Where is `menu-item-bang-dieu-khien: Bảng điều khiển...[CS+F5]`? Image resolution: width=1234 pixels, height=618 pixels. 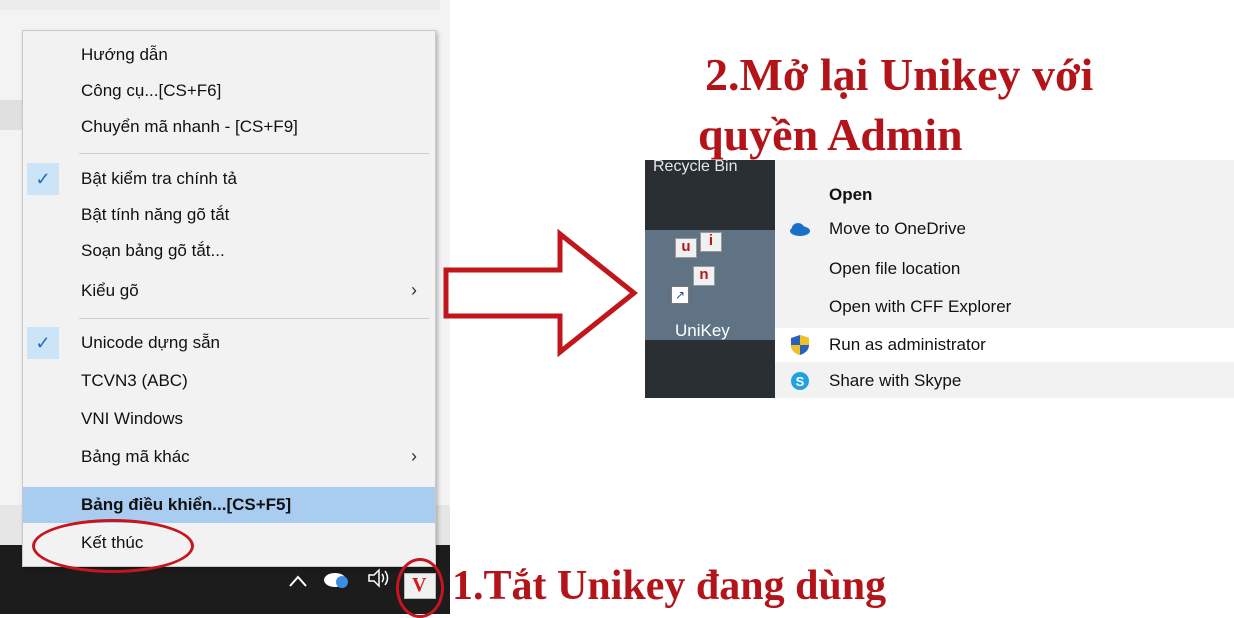 menu-item-bang-dieu-khien: Bảng điều khiển...[CS+F5] is located at coordinates (229, 505).